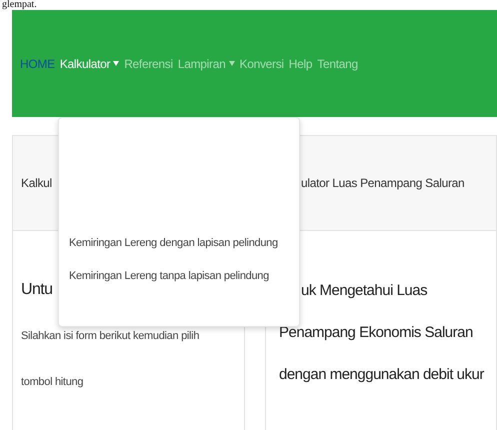  Describe the element at coordinates (90, 63) in the screenshot. I see `nav-item: Kalkulator` at that location.